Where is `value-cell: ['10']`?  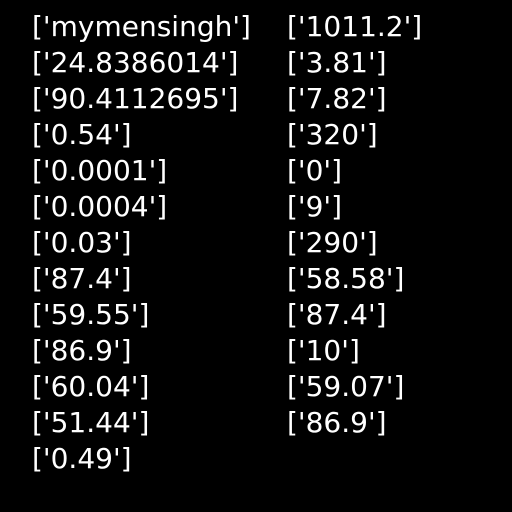 value-cell: ['10'] is located at coordinates (323, 350).